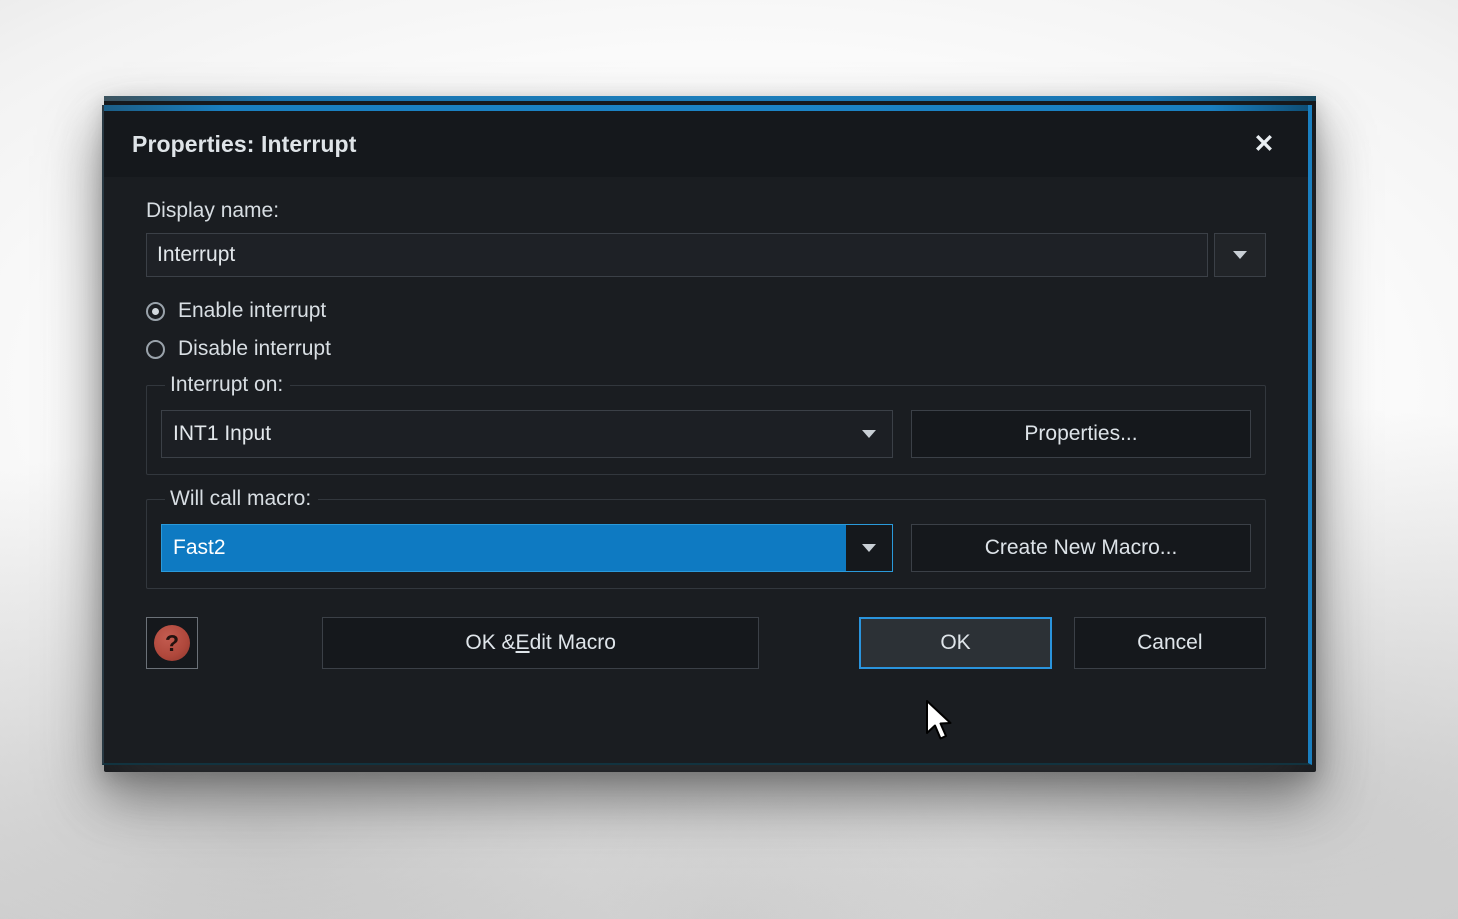  I want to click on display-name-row, so click(706, 255).